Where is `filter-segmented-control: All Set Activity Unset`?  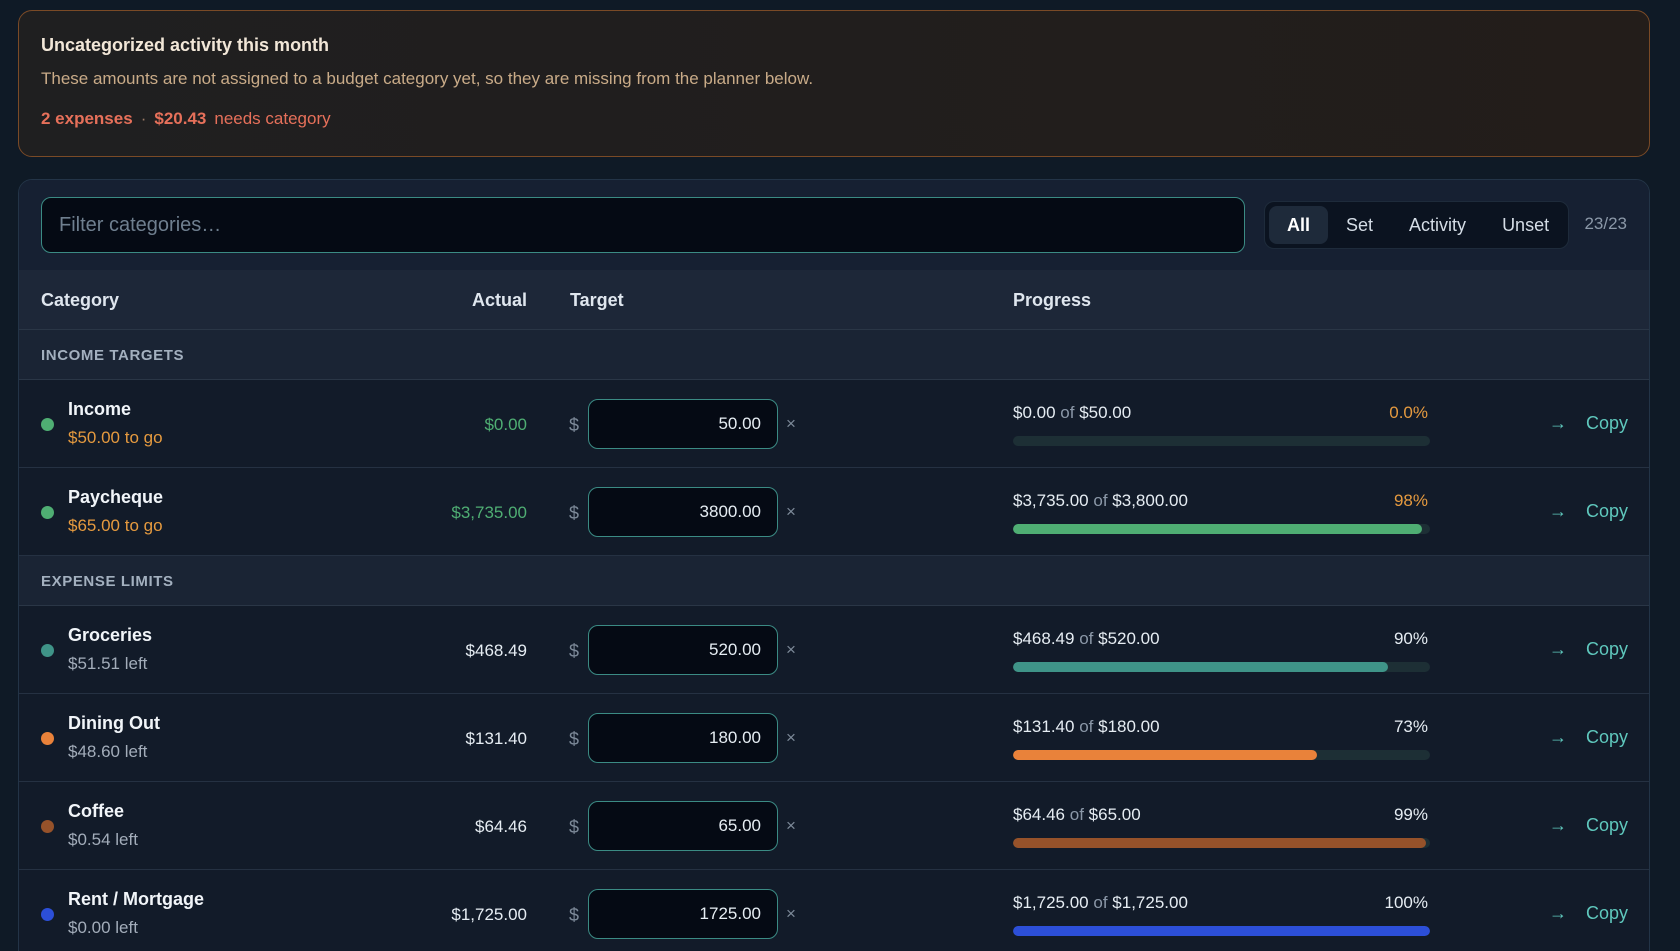
filter-segmented-control: All Set Activity Unset is located at coordinates (1416, 225).